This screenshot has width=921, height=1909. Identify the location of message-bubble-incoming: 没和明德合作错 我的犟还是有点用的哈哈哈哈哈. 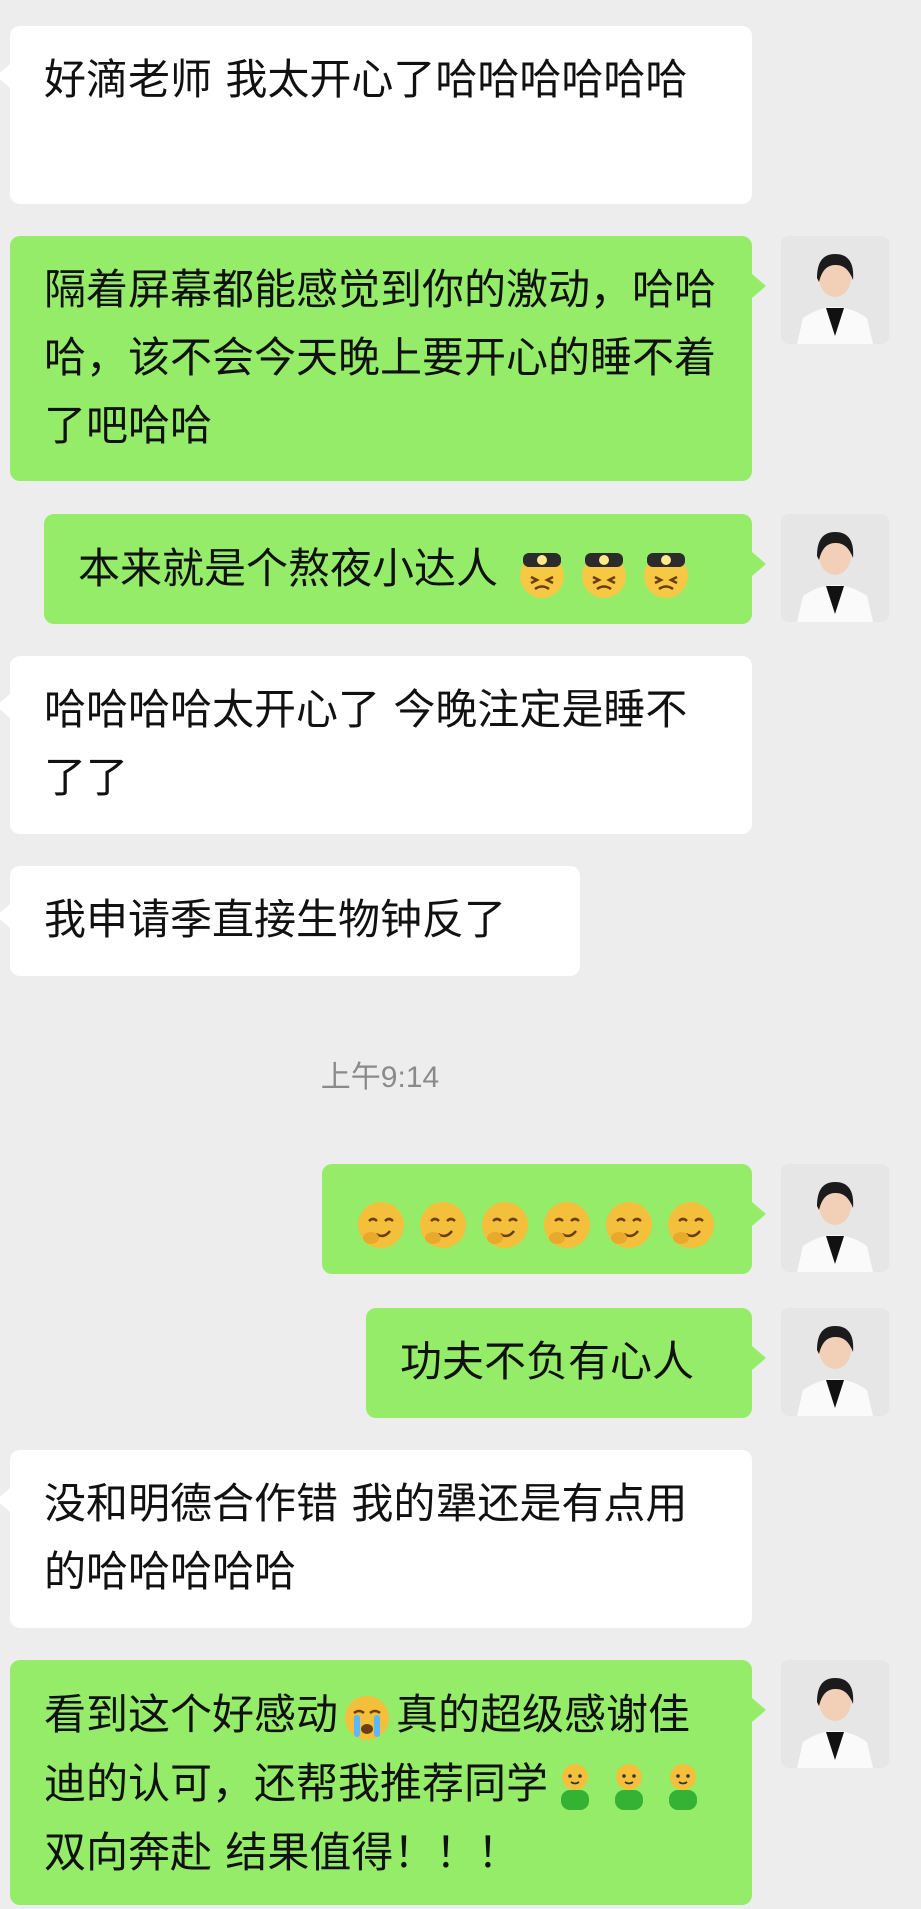
(376, 1539).